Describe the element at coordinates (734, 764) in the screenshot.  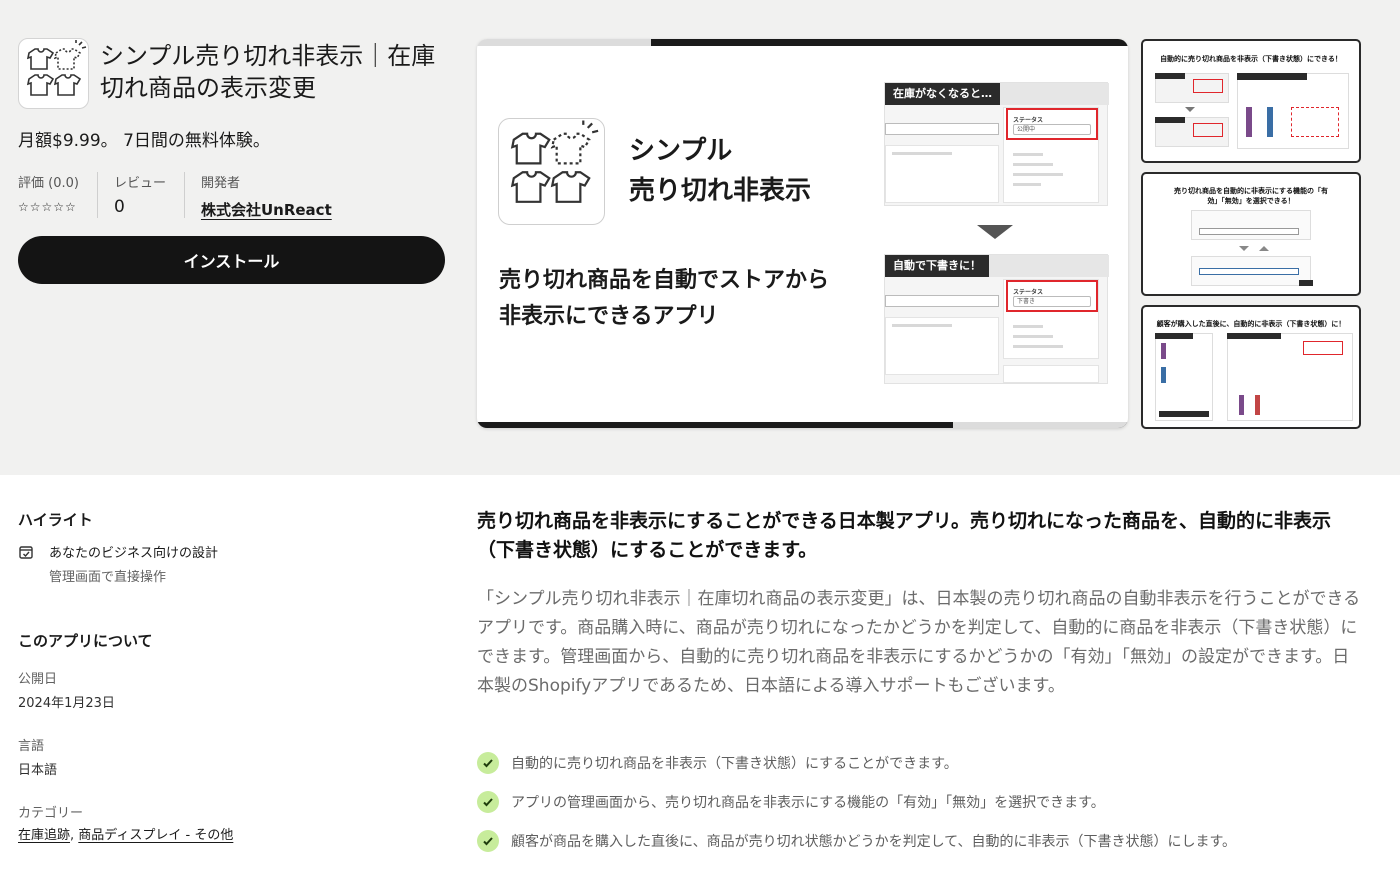
I see `feature-text: 自動的に売り切れ商品を非表示（下書き状態）にすることができます。` at that location.